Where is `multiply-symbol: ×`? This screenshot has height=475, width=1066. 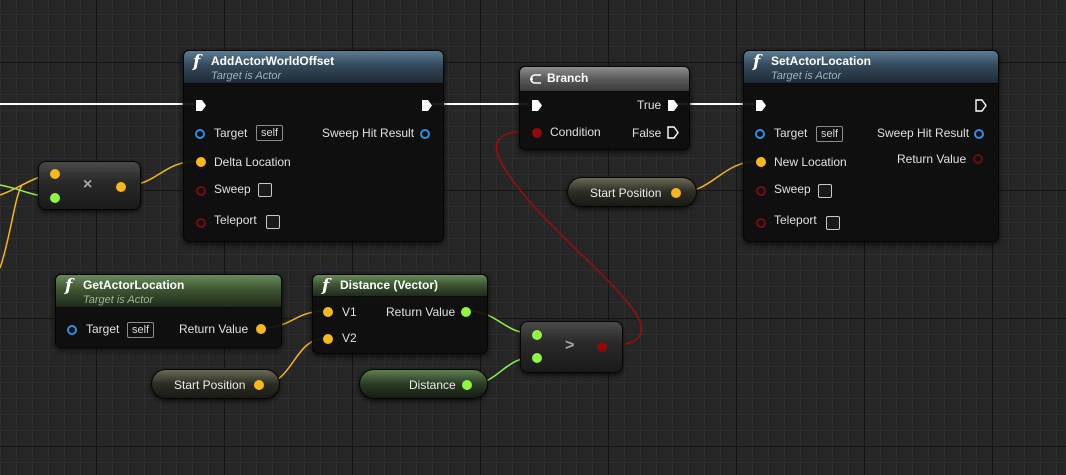 multiply-symbol: × is located at coordinates (88, 184).